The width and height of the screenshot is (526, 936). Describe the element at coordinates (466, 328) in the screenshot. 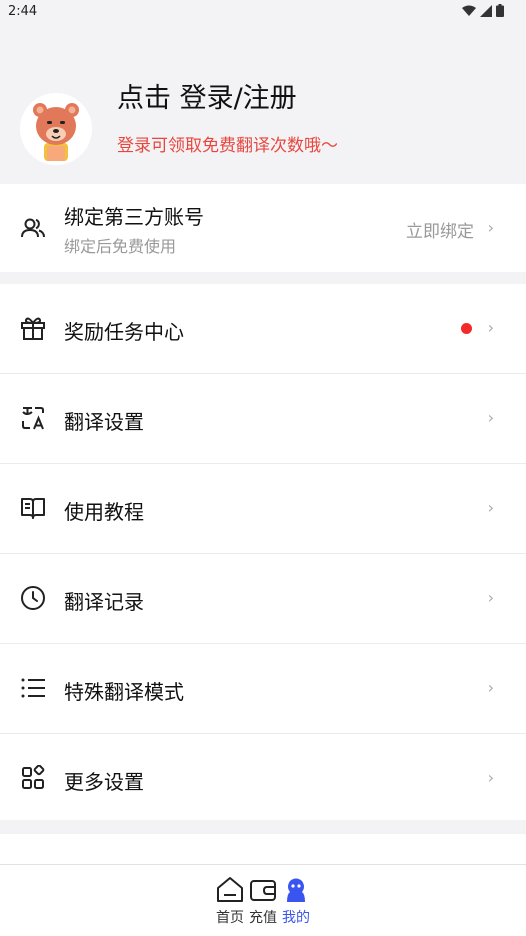

I see `notification-badge` at that location.